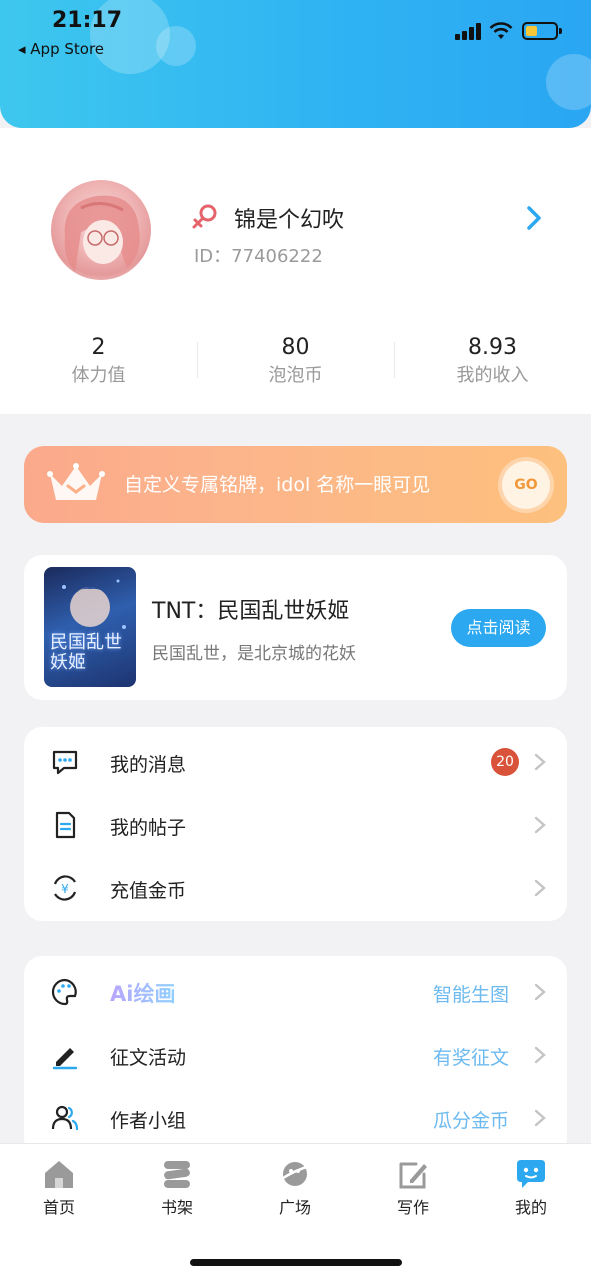 The width and height of the screenshot is (591, 1280). What do you see at coordinates (295, 1174) in the screenshot?
I see `planet-icon` at bounding box center [295, 1174].